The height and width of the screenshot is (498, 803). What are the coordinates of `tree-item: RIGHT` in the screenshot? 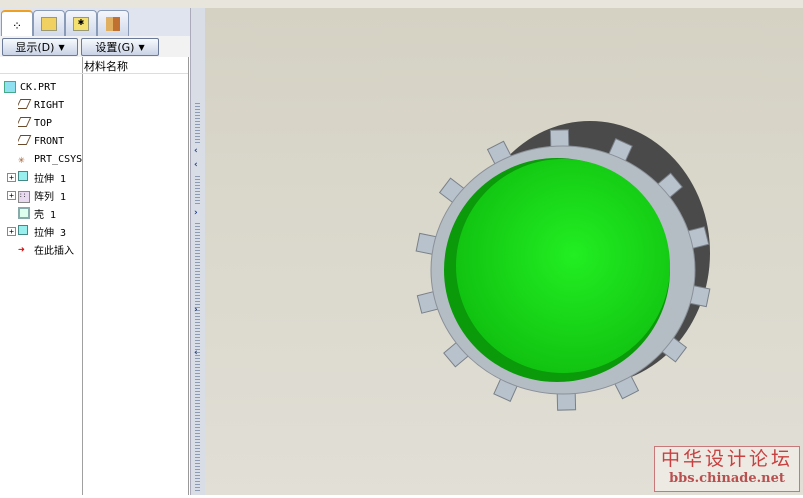 It's located at (58, 105).